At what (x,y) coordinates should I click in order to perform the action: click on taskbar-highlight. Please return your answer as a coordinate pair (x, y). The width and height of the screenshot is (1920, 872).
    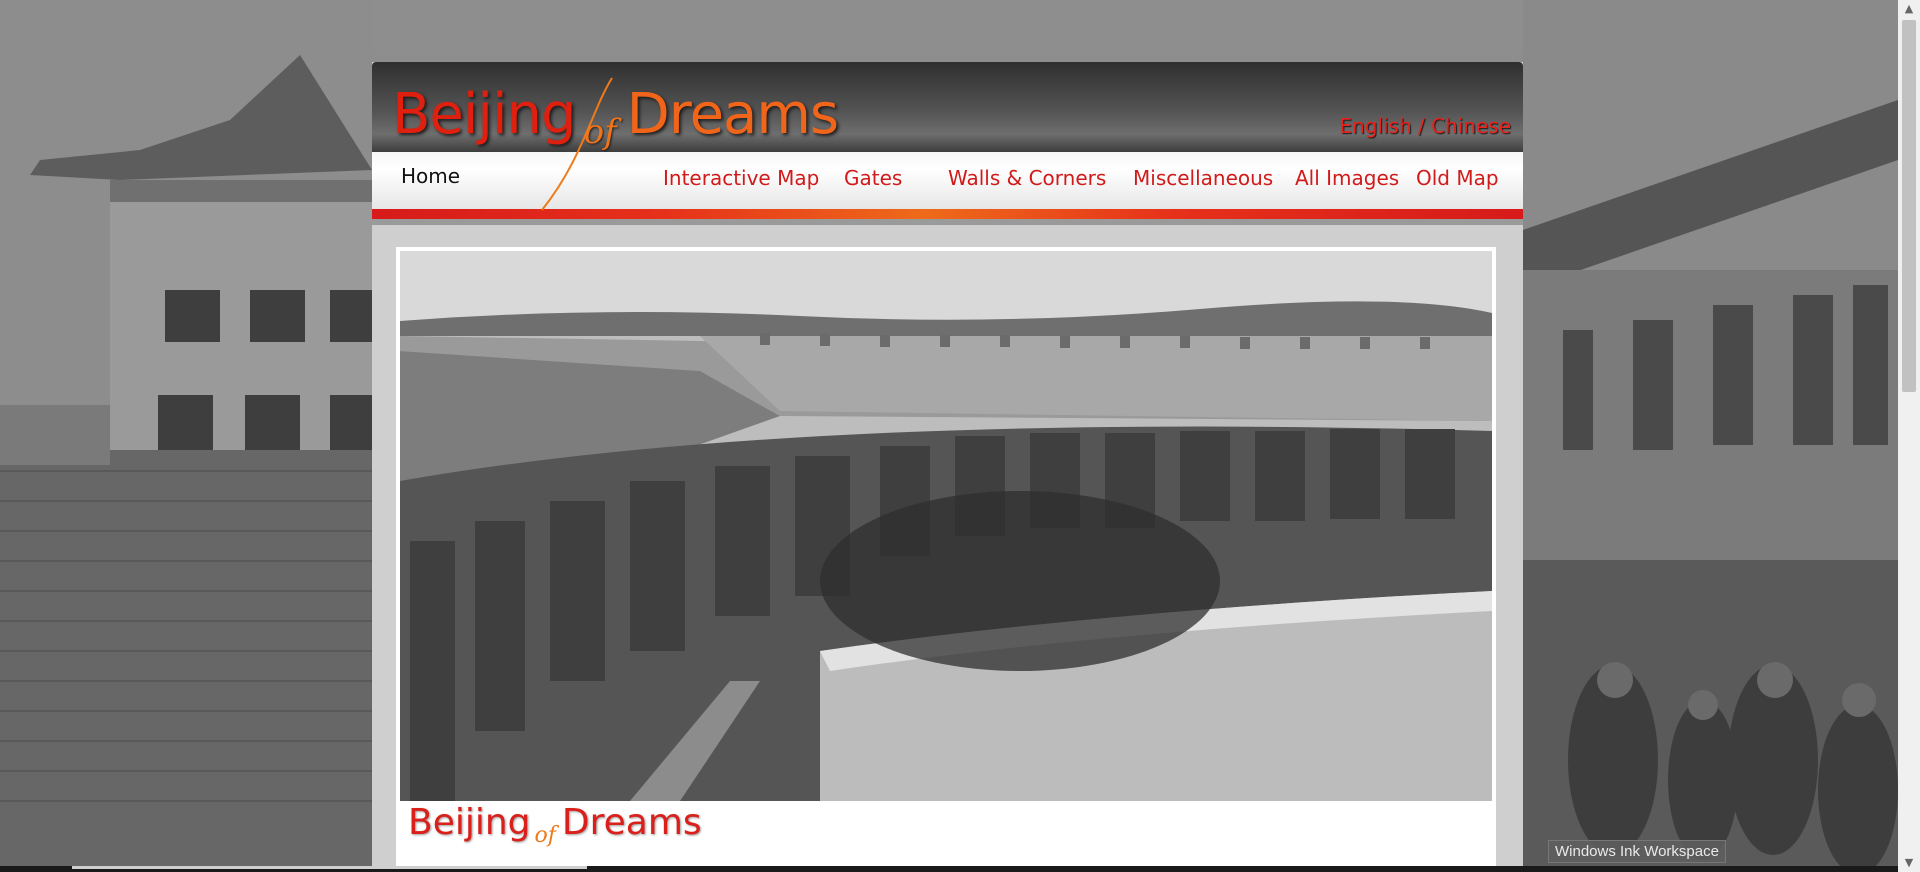
    Looking at the image, I should click on (329, 867).